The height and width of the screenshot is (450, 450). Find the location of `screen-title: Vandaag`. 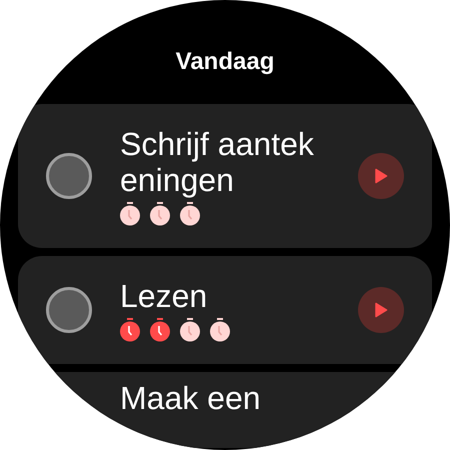

screen-title: Vandaag is located at coordinates (225, 62).